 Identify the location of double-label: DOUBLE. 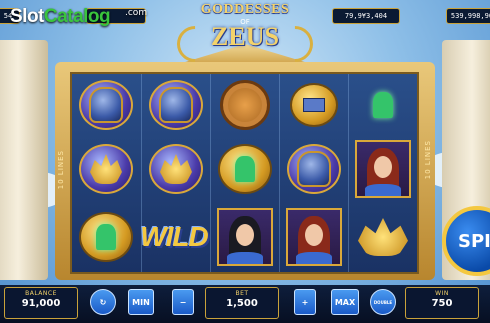
(383, 302).